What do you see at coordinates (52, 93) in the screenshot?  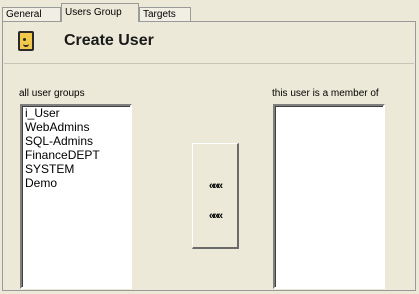 I see `all-groups-label: all user groups` at bounding box center [52, 93].